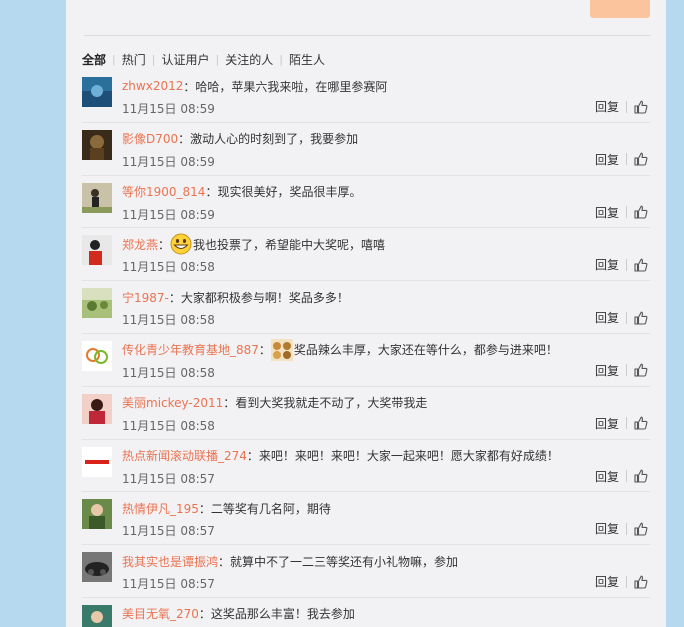 This screenshot has height=627, width=684. What do you see at coordinates (235, 297) in the screenshot?
I see `comment-line: 宁1987- ： 大家都积极参与啊！奖品多多！` at bounding box center [235, 297].